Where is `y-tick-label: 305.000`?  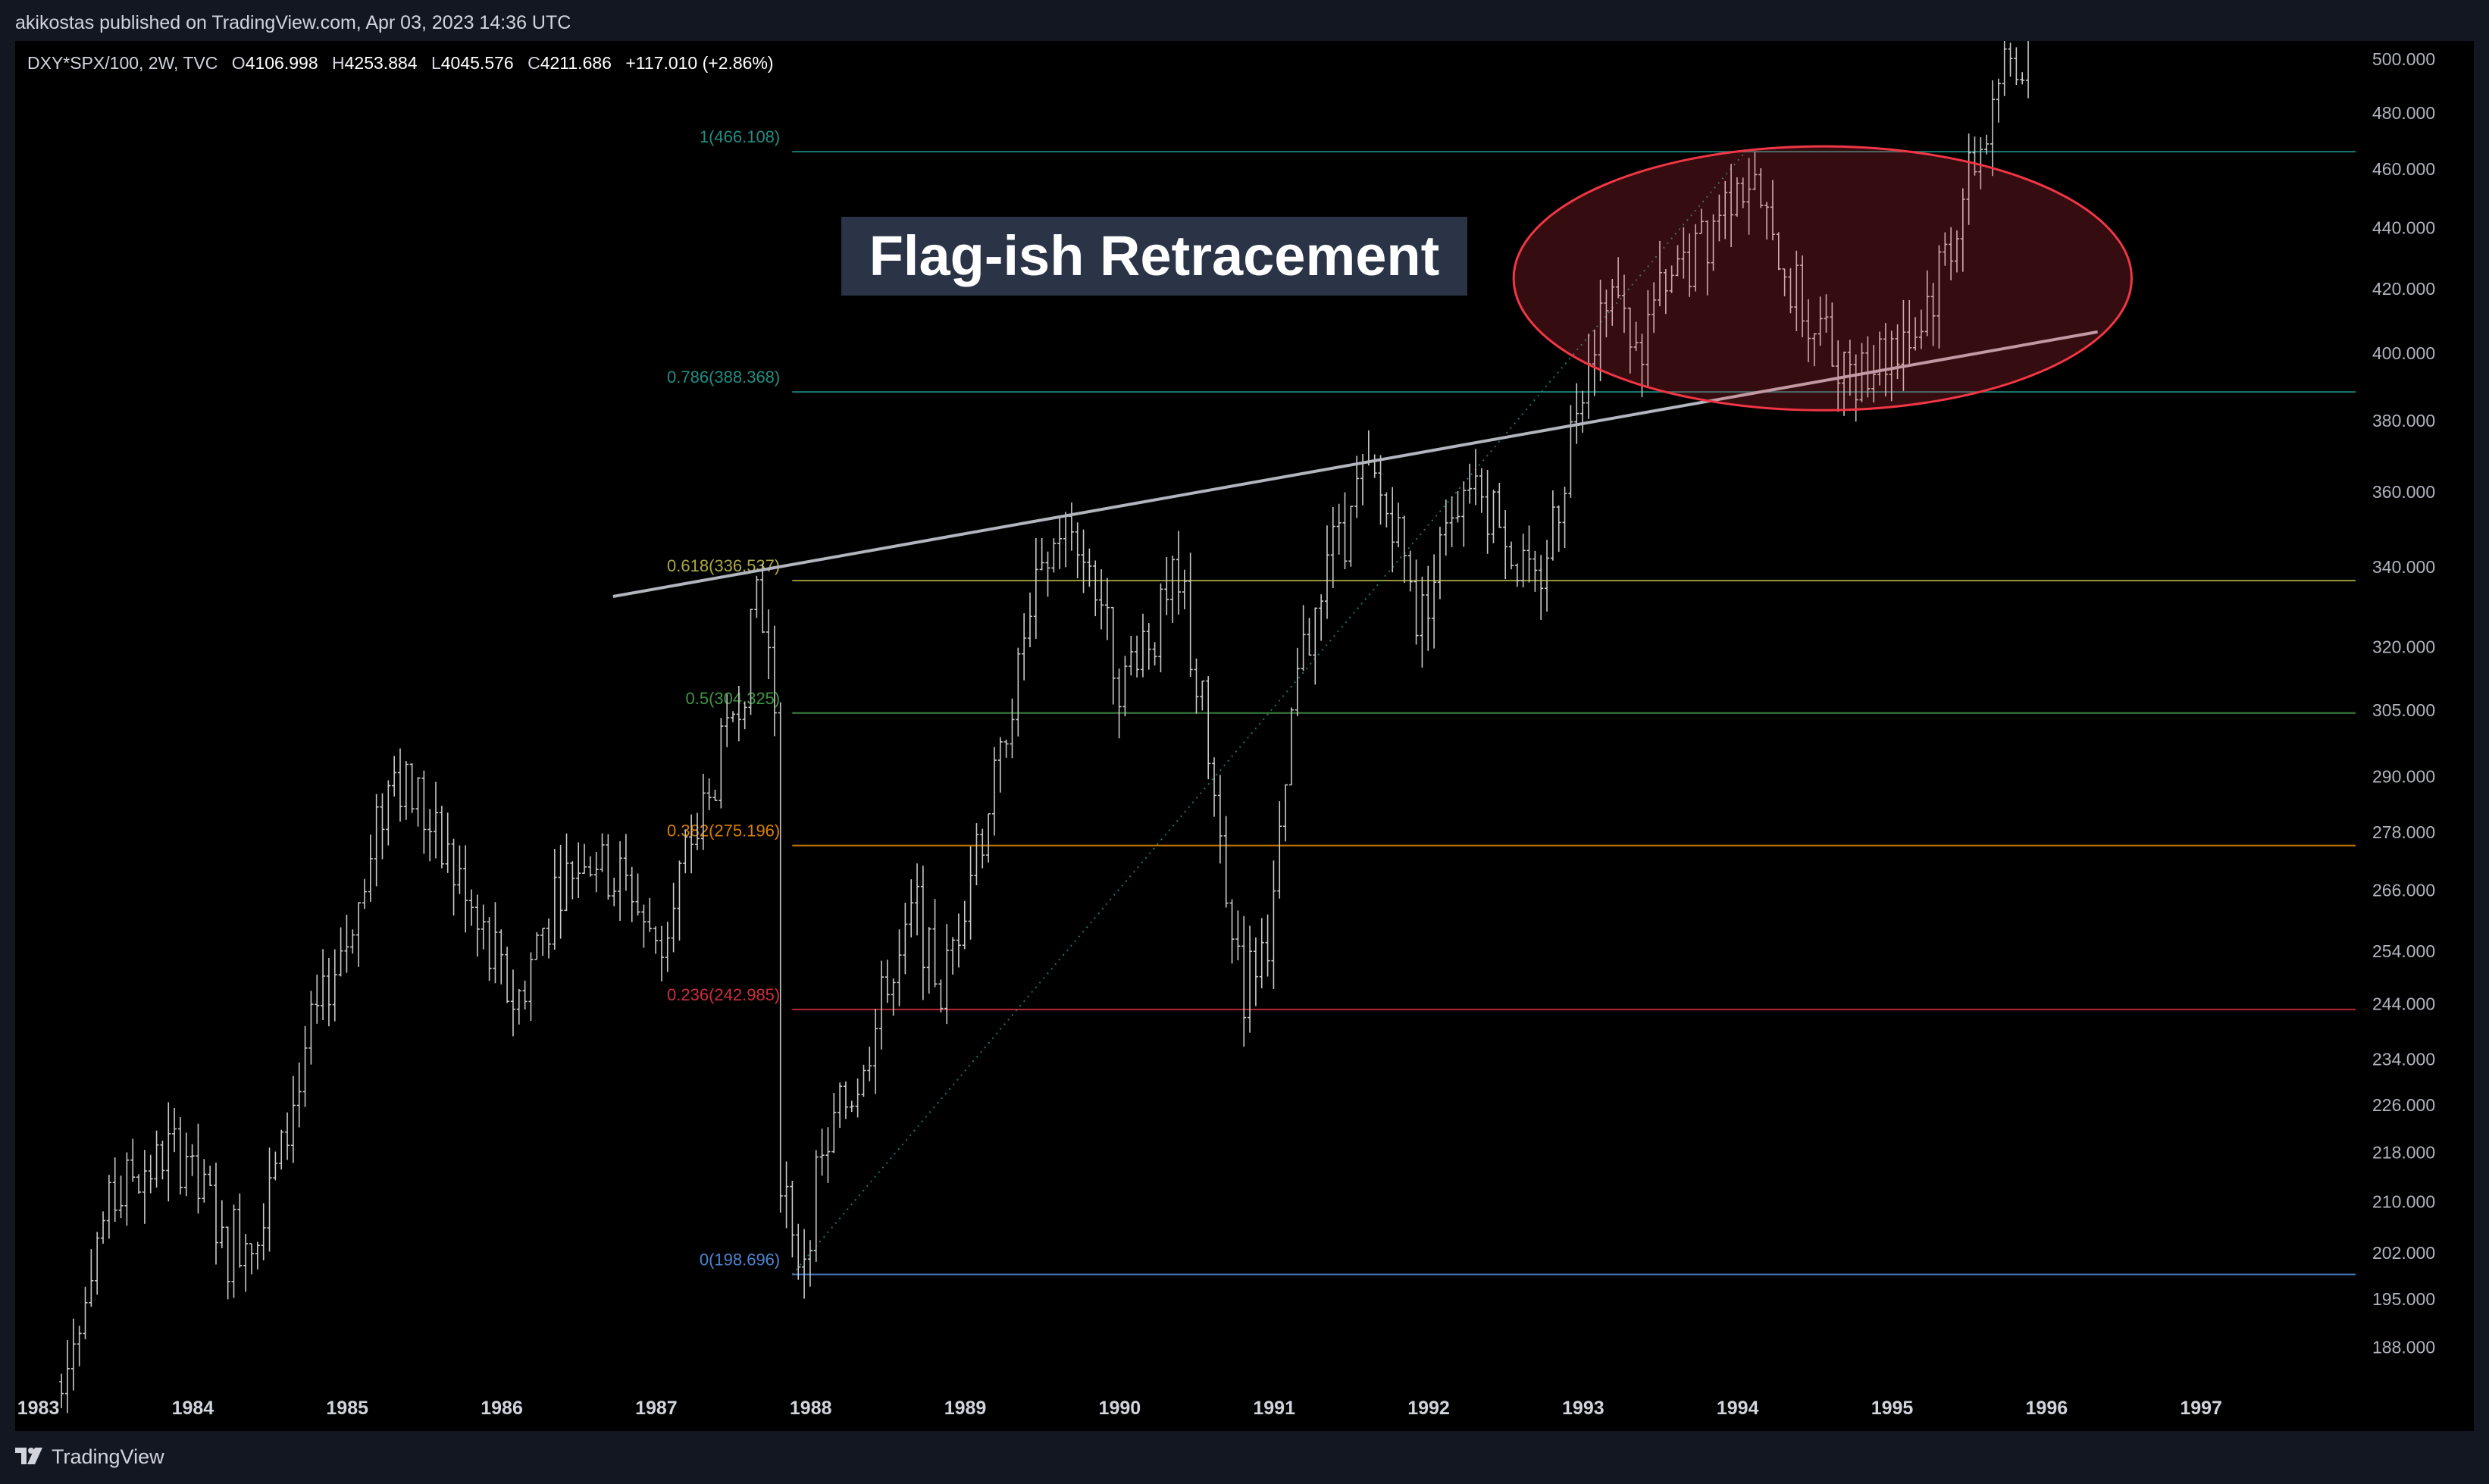 y-tick-label: 305.000 is located at coordinates (2403, 710).